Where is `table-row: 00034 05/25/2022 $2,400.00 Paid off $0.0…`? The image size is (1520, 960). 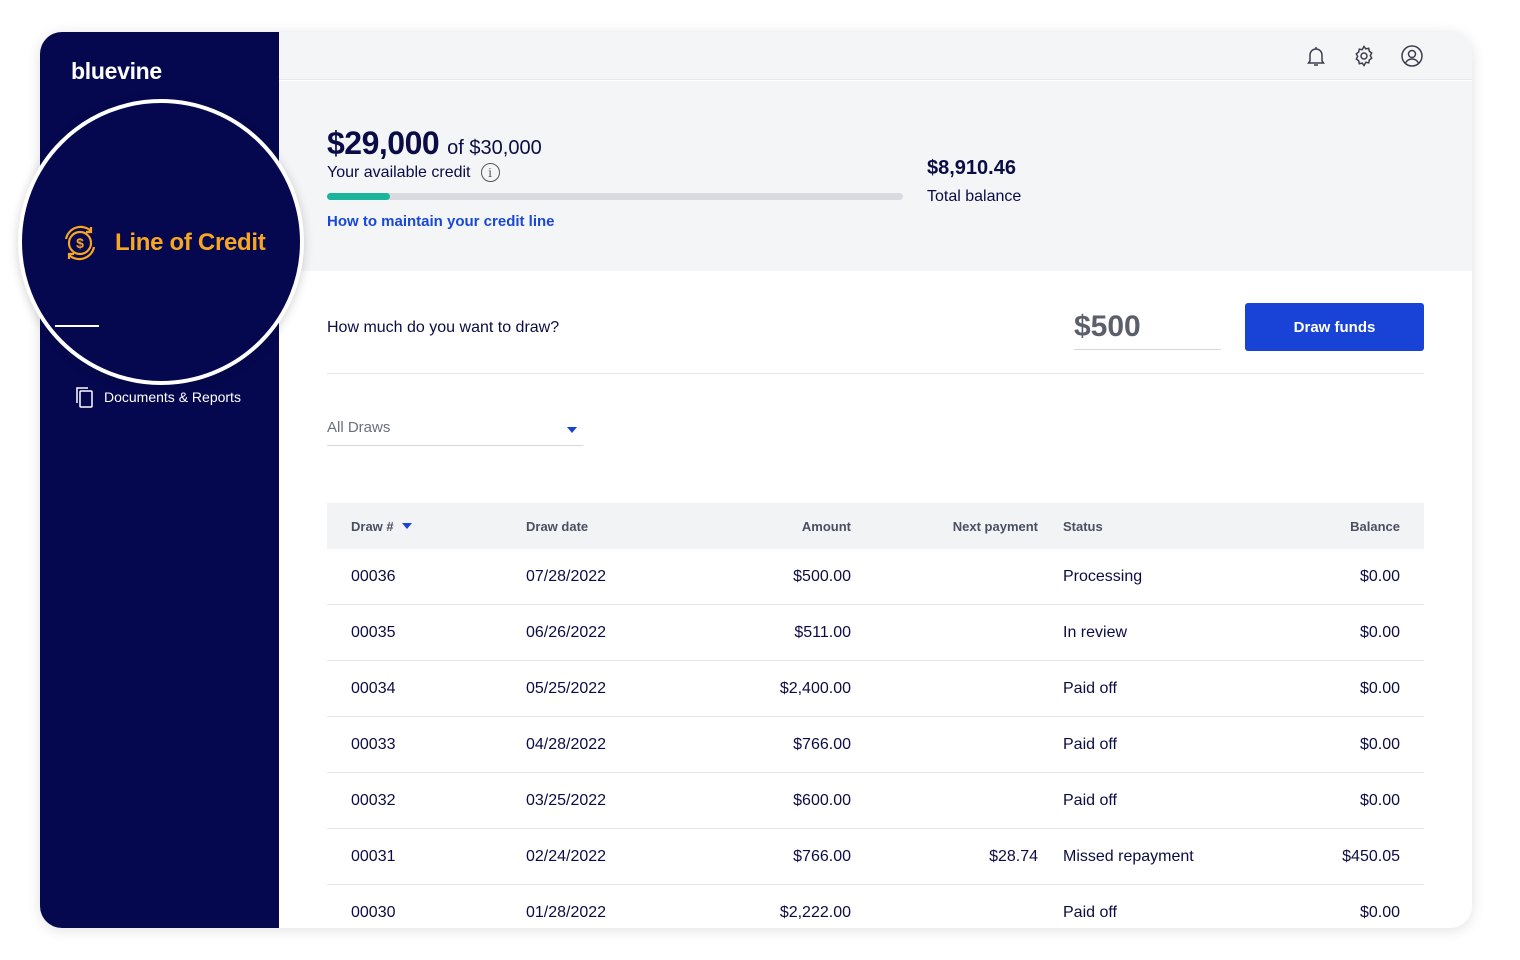
table-row: 00034 05/25/2022 $2,400.00 Paid off $0.0… is located at coordinates (875, 689).